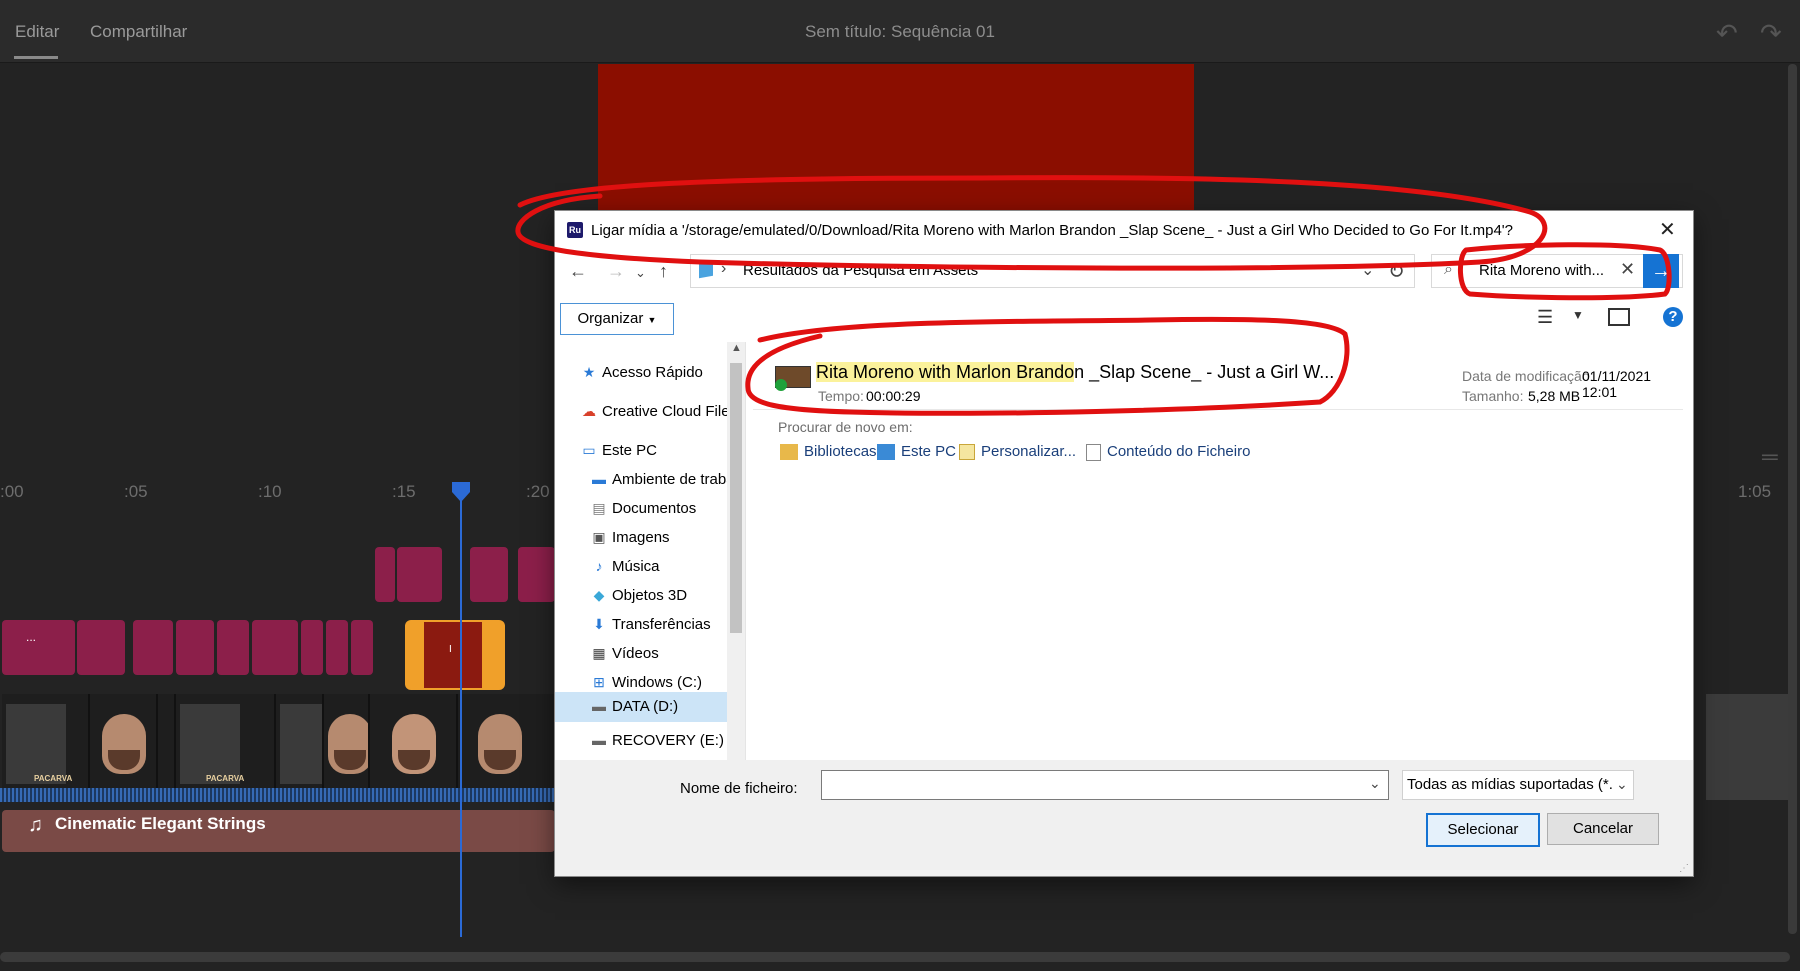 This screenshot has width=1800, height=971. Describe the element at coordinates (1627, 269) in the screenshot. I see `clear-search-icon: ✕` at that location.